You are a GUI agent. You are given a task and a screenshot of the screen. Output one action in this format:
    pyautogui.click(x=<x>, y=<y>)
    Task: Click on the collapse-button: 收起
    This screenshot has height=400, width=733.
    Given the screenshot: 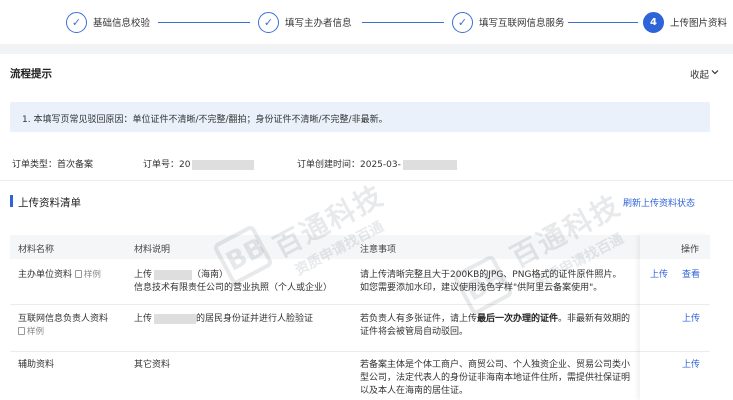 What is the action you would take?
    pyautogui.click(x=699, y=74)
    